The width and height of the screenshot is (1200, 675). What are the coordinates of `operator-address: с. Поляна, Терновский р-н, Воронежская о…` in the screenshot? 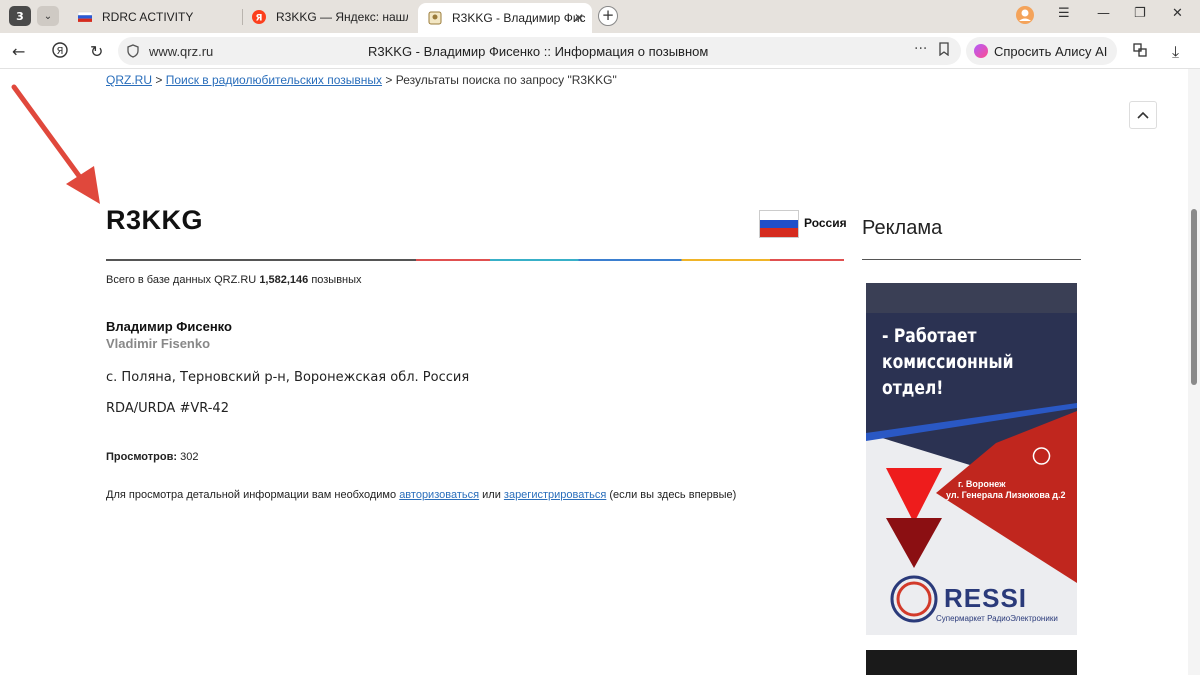 It's located at (288, 377).